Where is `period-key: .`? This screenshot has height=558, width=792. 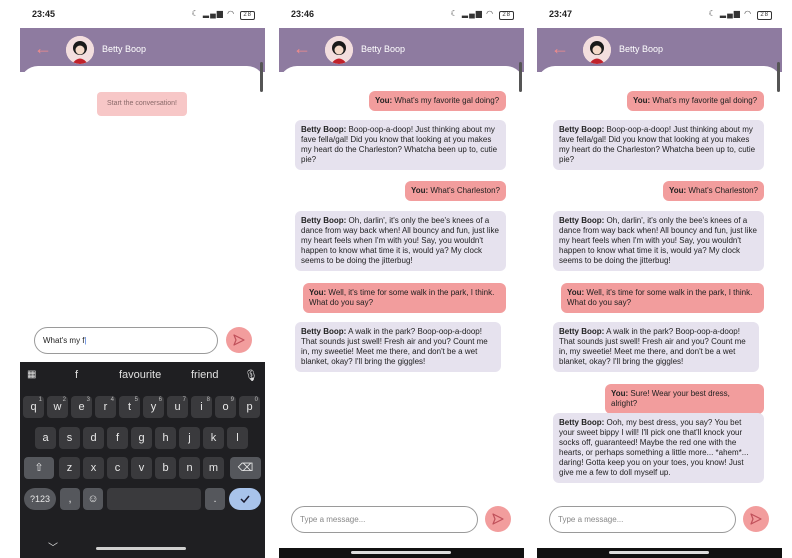
period-key: . is located at coordinates (215, 499).